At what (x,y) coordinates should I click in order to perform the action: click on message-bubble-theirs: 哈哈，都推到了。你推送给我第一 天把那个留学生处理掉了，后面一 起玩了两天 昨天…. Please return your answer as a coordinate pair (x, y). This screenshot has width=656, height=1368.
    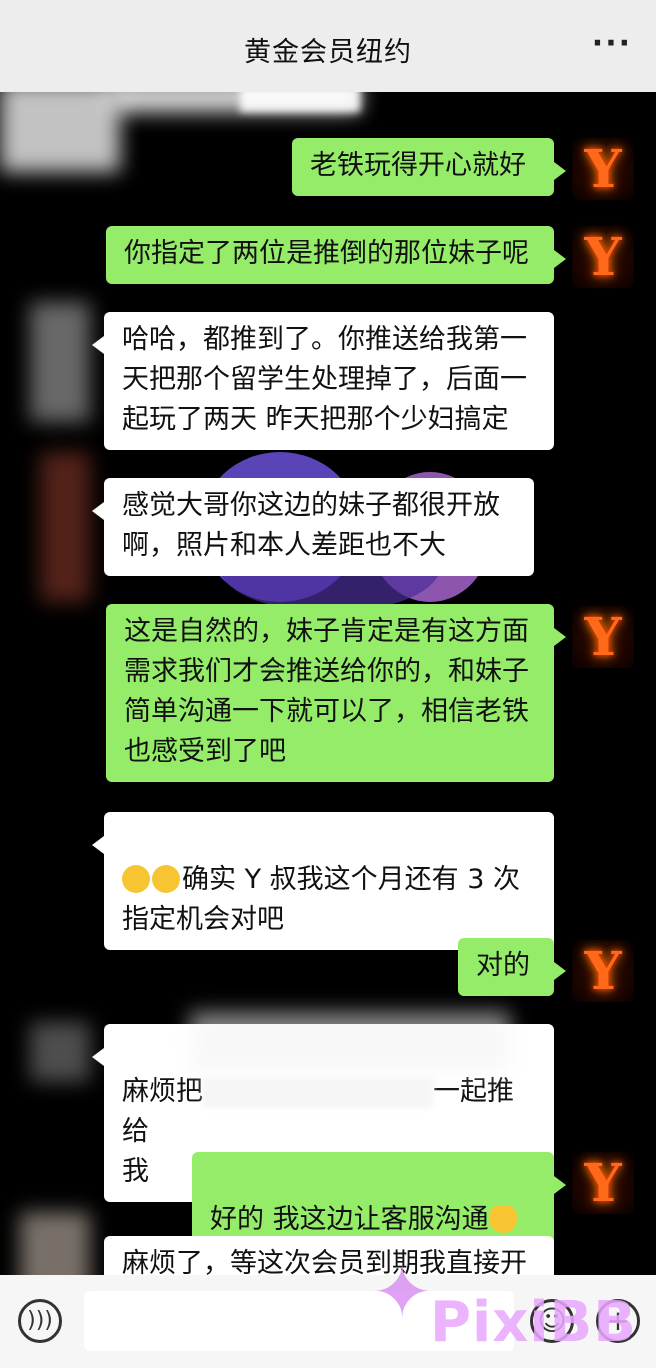
    Looking at the image, I should click on (323, 381).